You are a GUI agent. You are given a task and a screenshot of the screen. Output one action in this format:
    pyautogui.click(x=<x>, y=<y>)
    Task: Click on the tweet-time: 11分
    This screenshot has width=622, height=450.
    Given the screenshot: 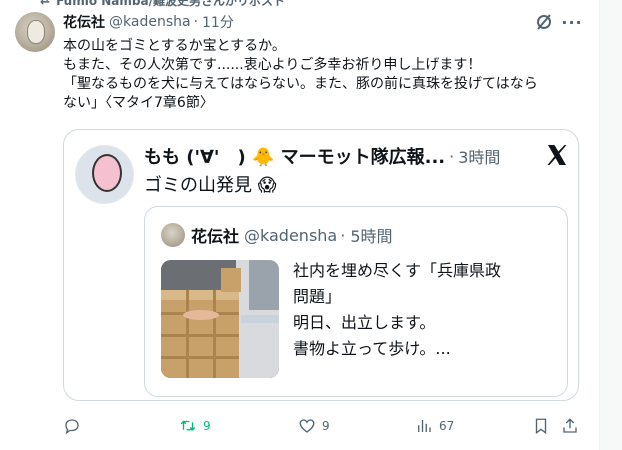 What is the action you would take?
    pyautogui.click(x=218, y=22)
    